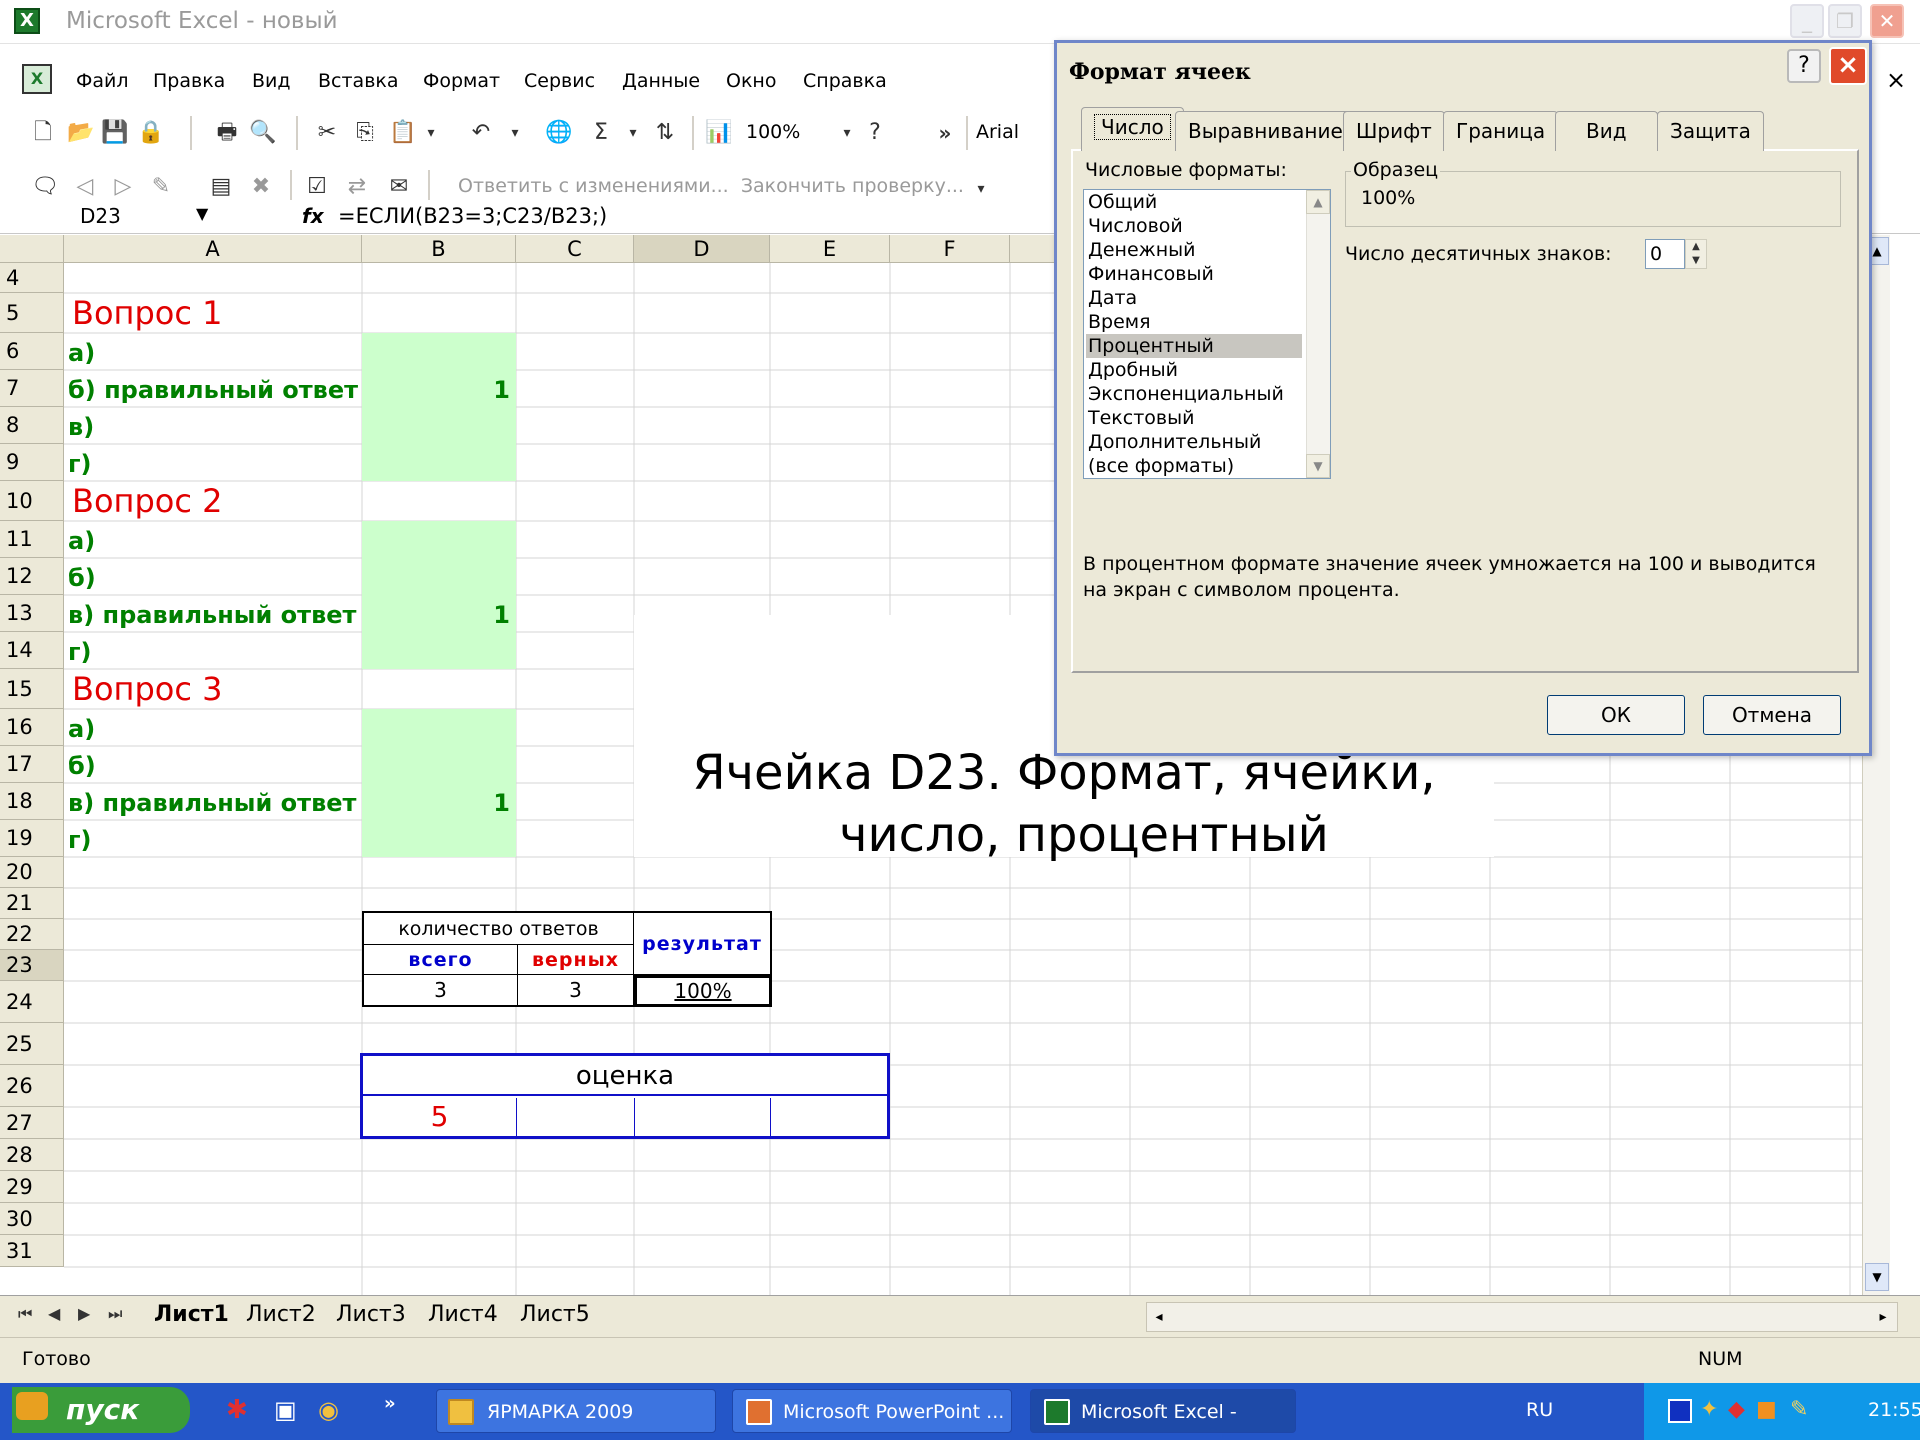 The image size is (1920, 1440). What do you see at coordinates (1894, 1410) in the screenshot?
I see `clock: 21:55` at bounding box center [1894, 1410].